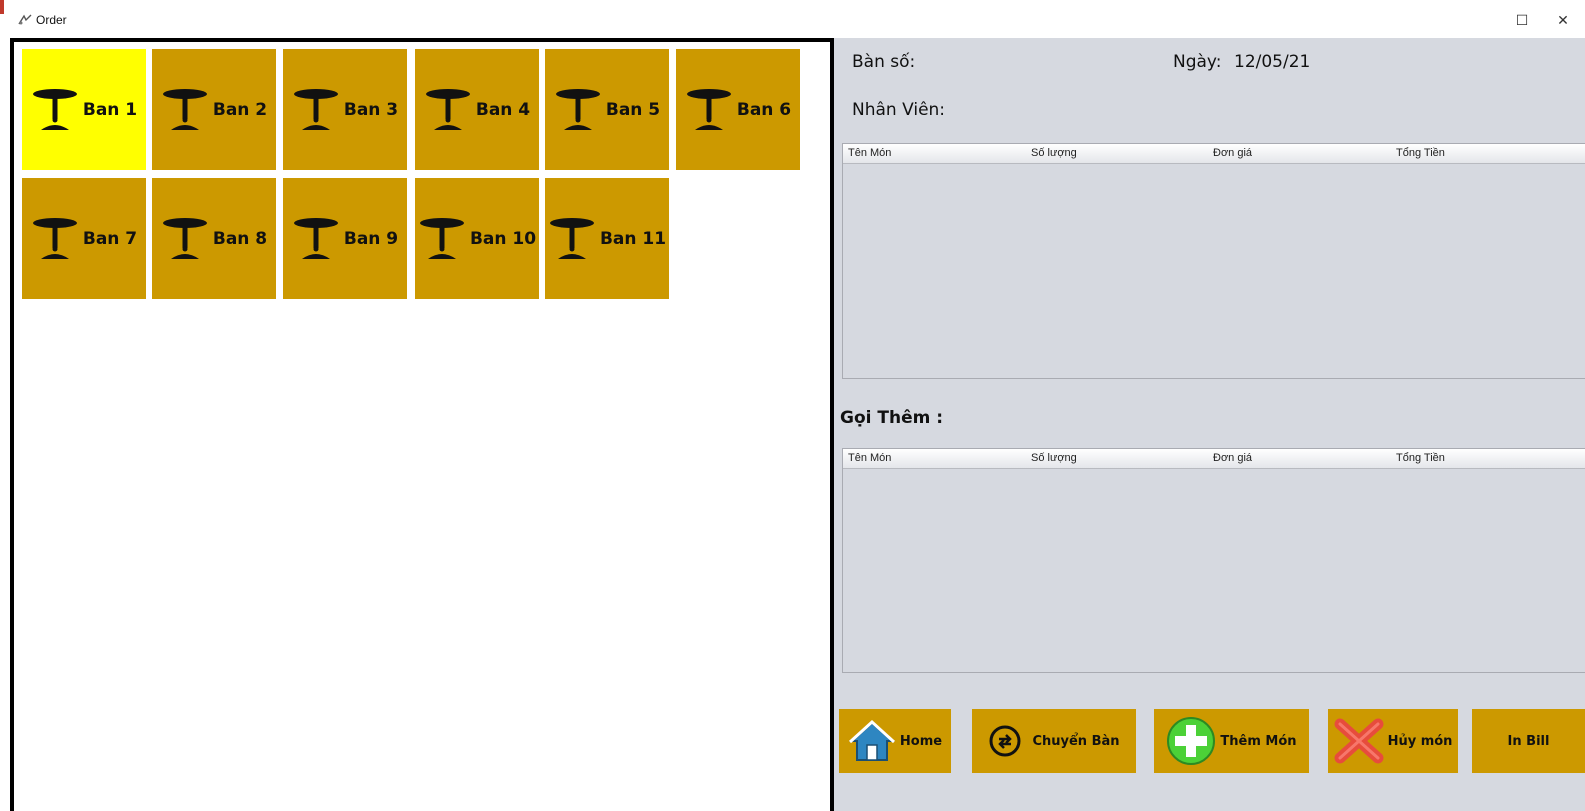 The height and width of the screenshot is (811, 1585). Describe the element at coordinates (1213, 261) in the screenshot. I see `order-grid: Tên Món Số lượng Đơn giá Tổng Tiền` at that location.